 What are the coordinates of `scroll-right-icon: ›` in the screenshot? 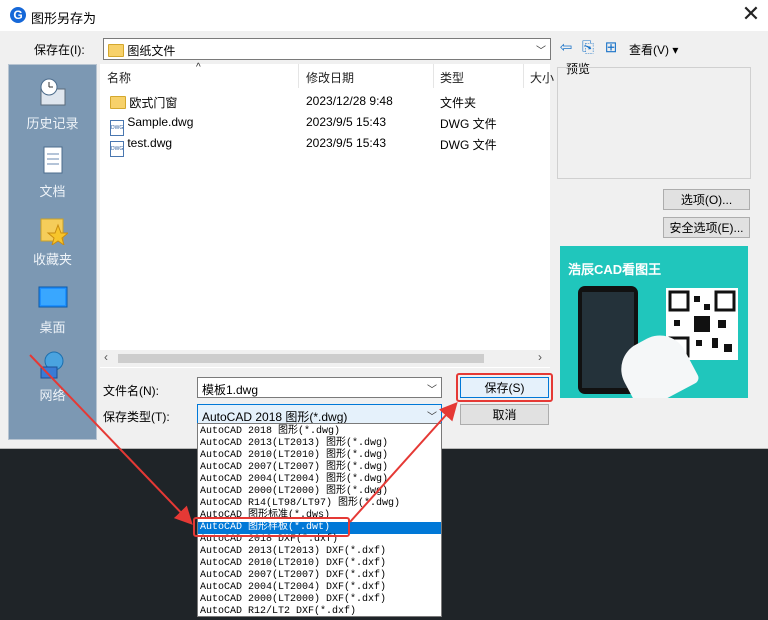 It's located at (540, 357).